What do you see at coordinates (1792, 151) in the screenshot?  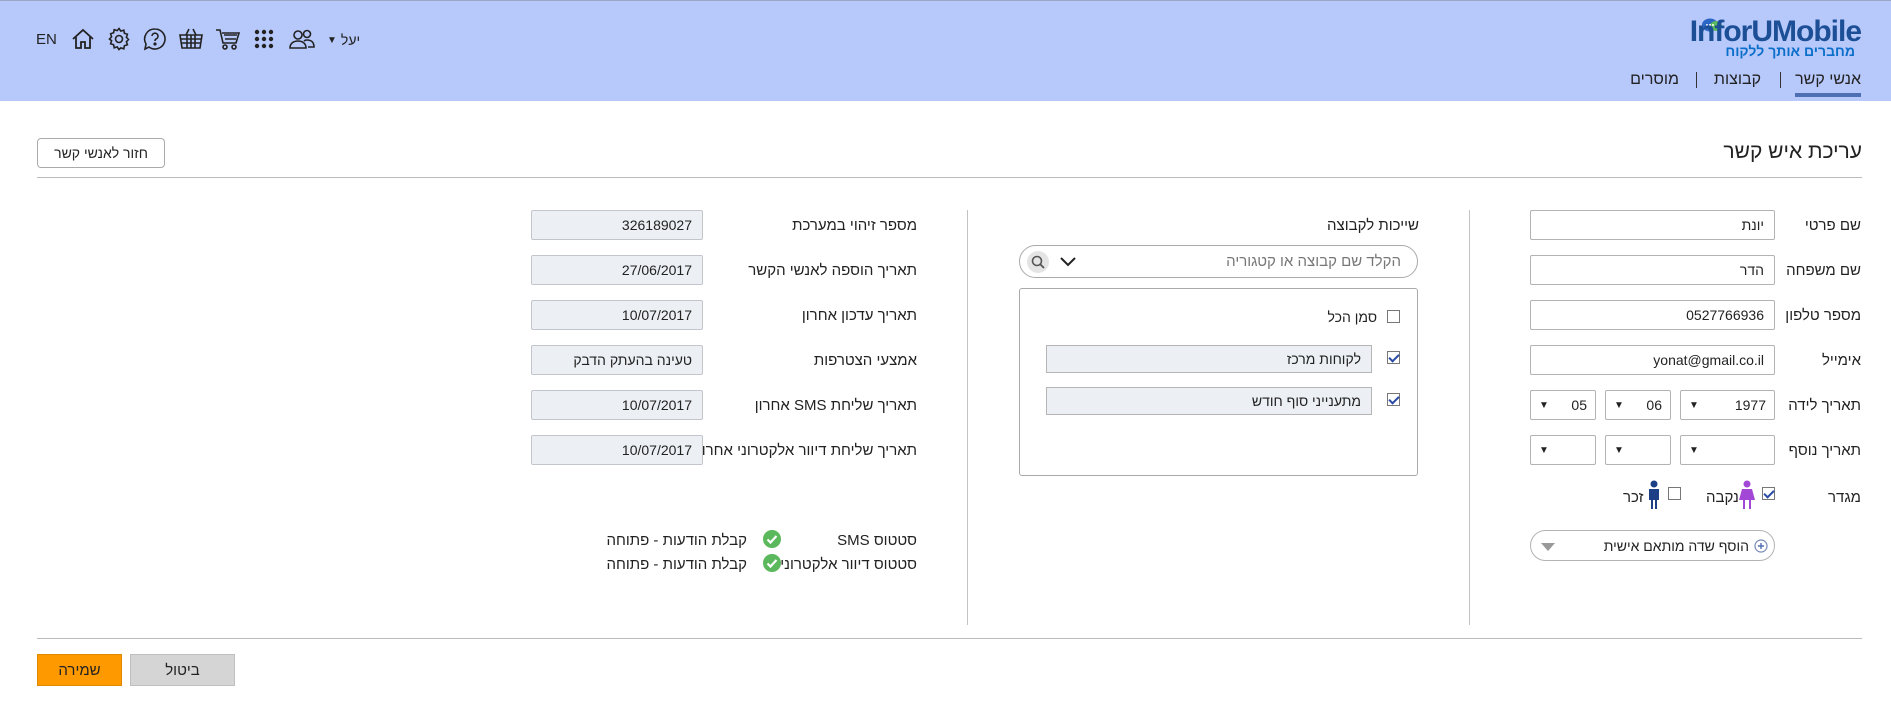 I see `page-title: עריכת איש קשר` at bounding box center [1792, 151].